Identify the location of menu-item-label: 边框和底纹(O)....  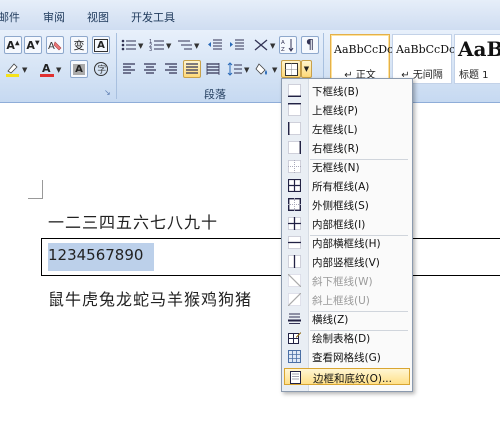
(352, 379).